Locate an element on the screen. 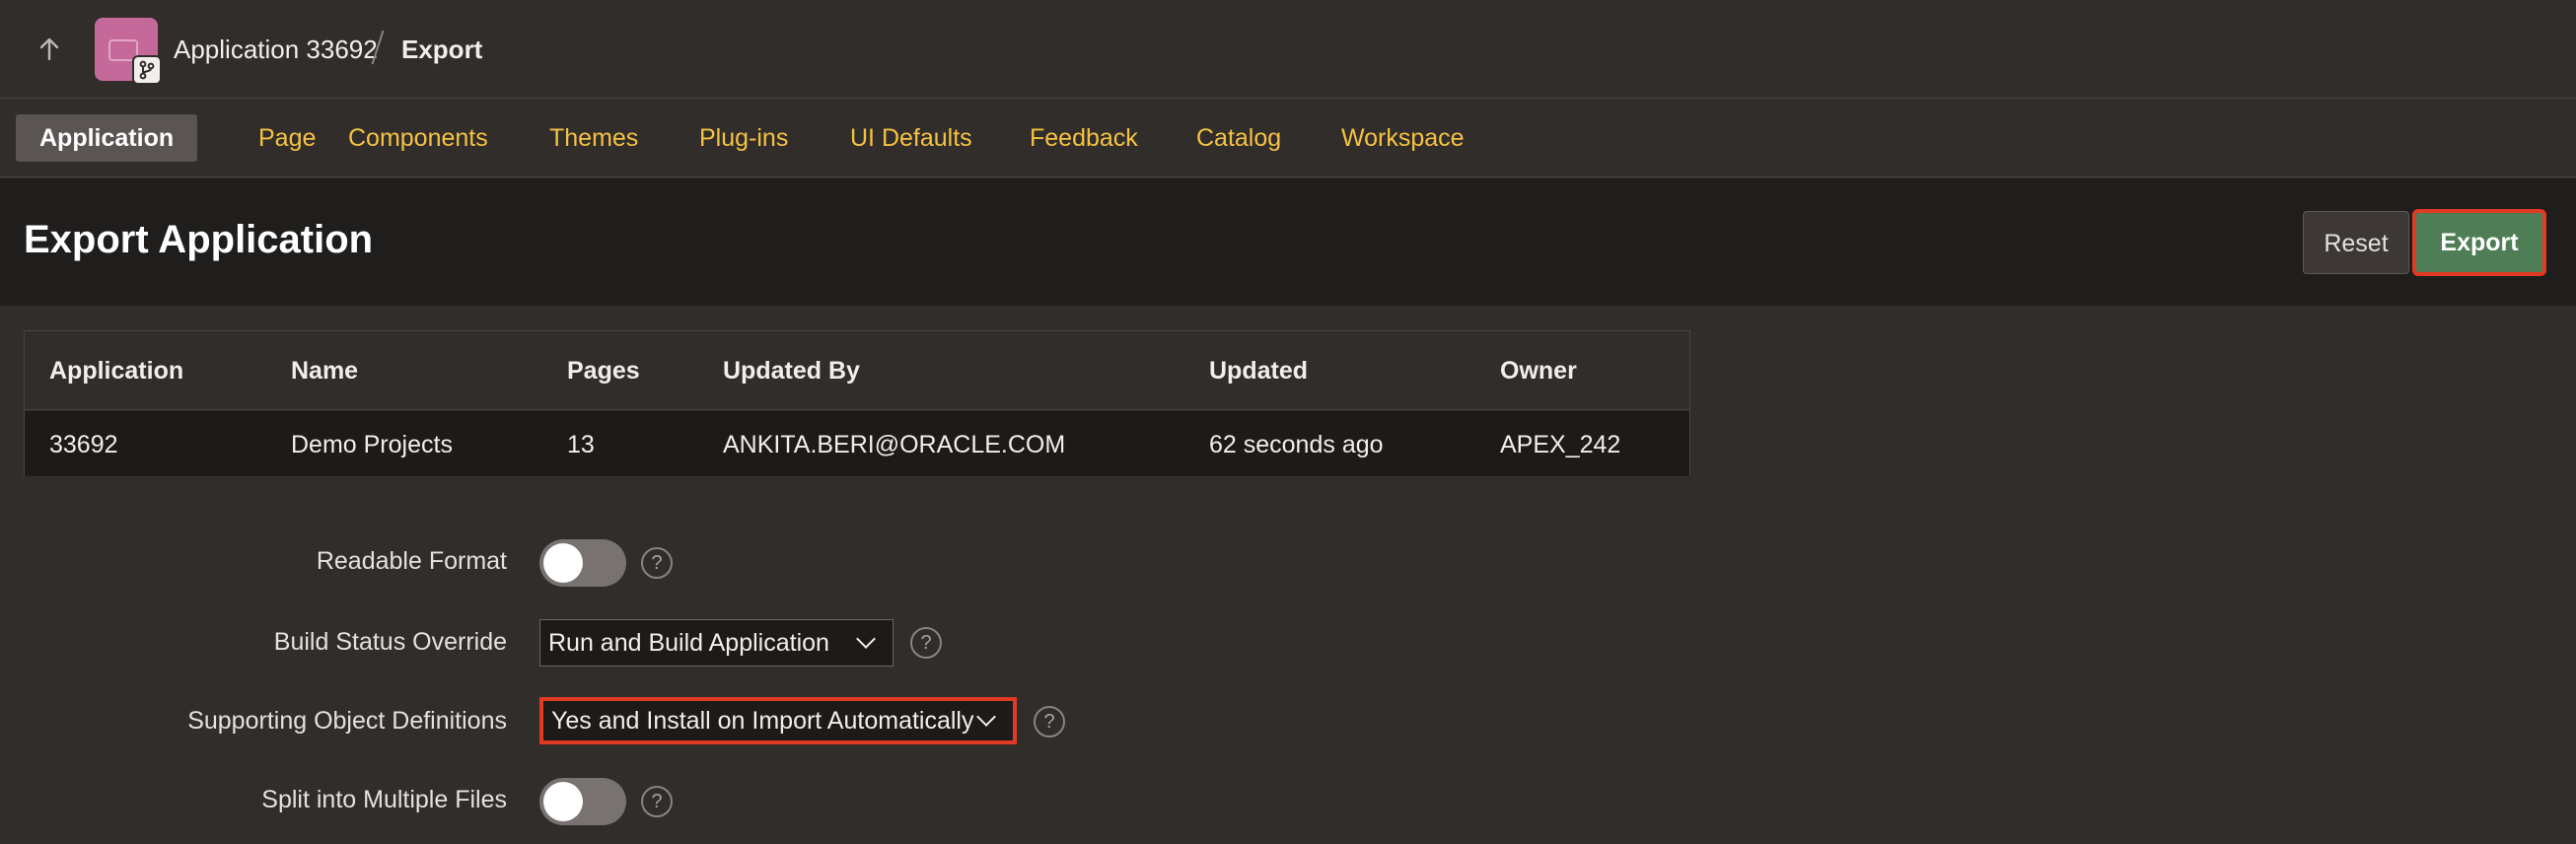 The height and width of the screenshot is (844, 2576). split-multiple-files-toggle is located at coordinates (582, 802).